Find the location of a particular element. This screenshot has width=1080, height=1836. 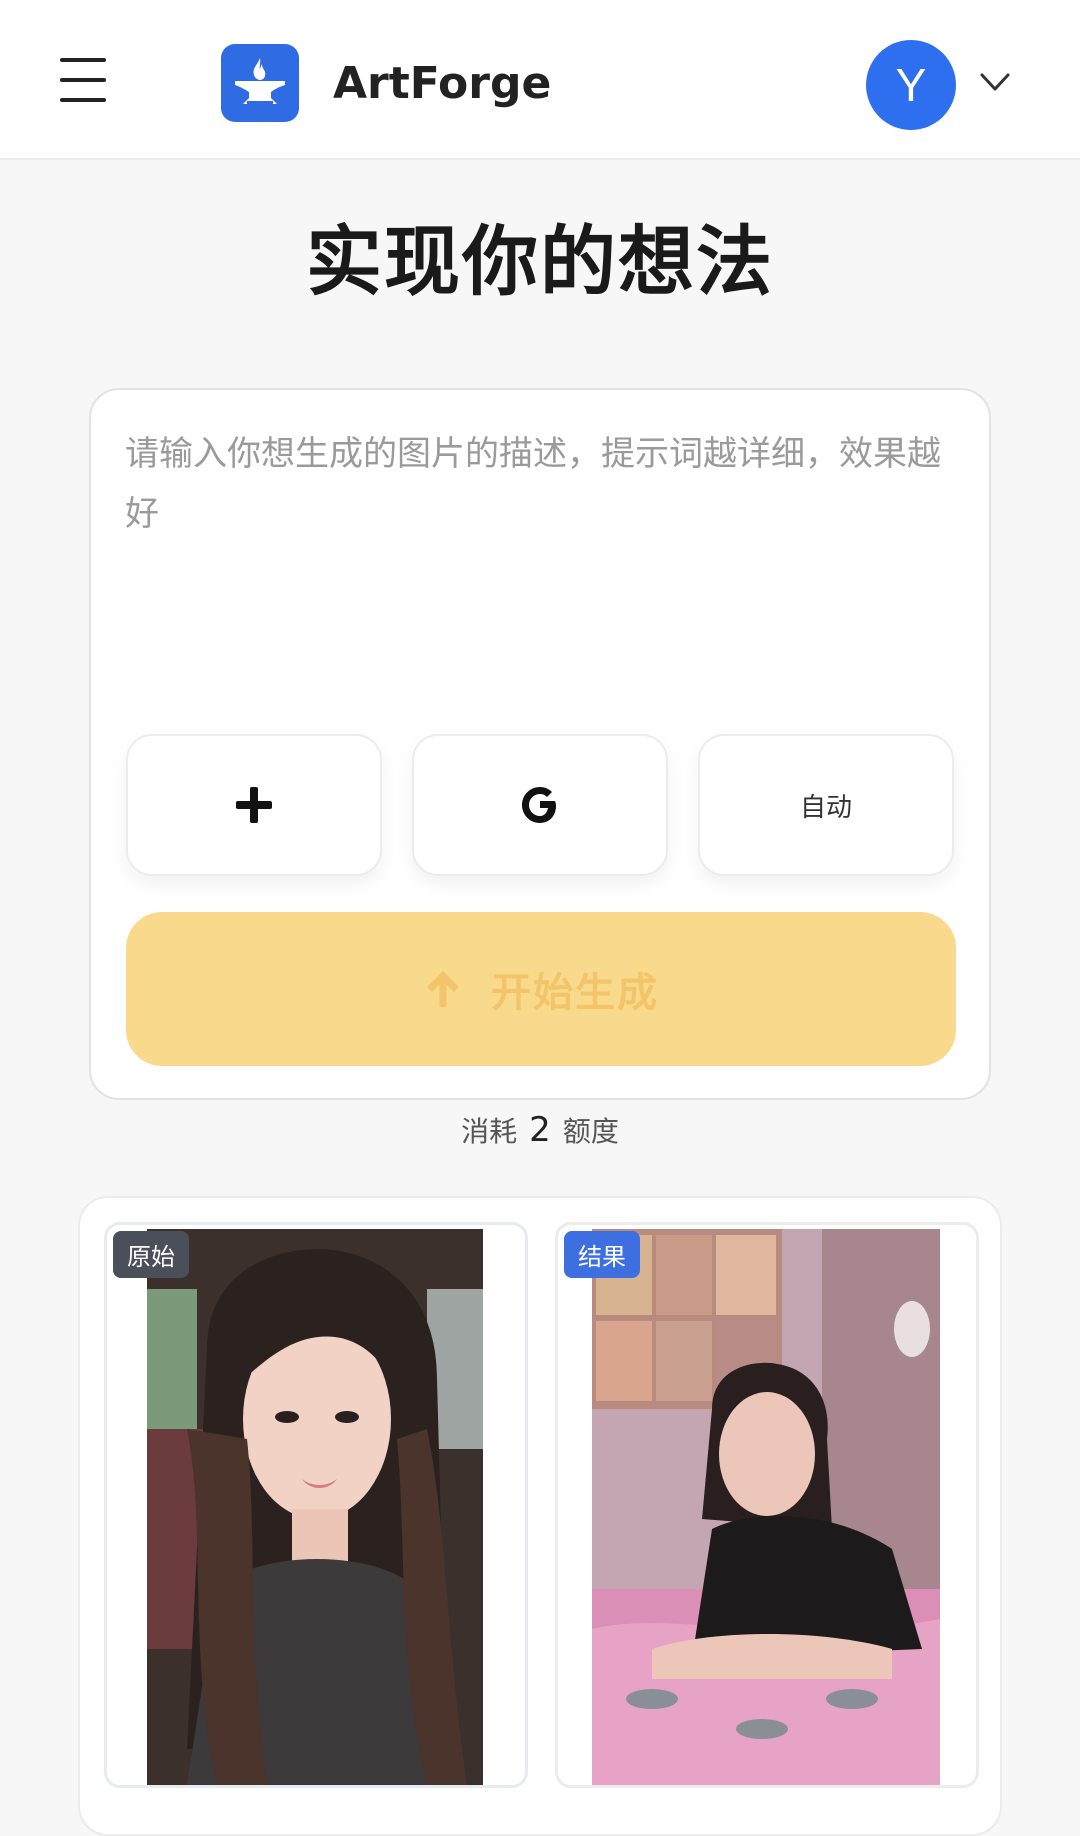

original-image-frame: 原始 is located at coordinates (316, 1505).